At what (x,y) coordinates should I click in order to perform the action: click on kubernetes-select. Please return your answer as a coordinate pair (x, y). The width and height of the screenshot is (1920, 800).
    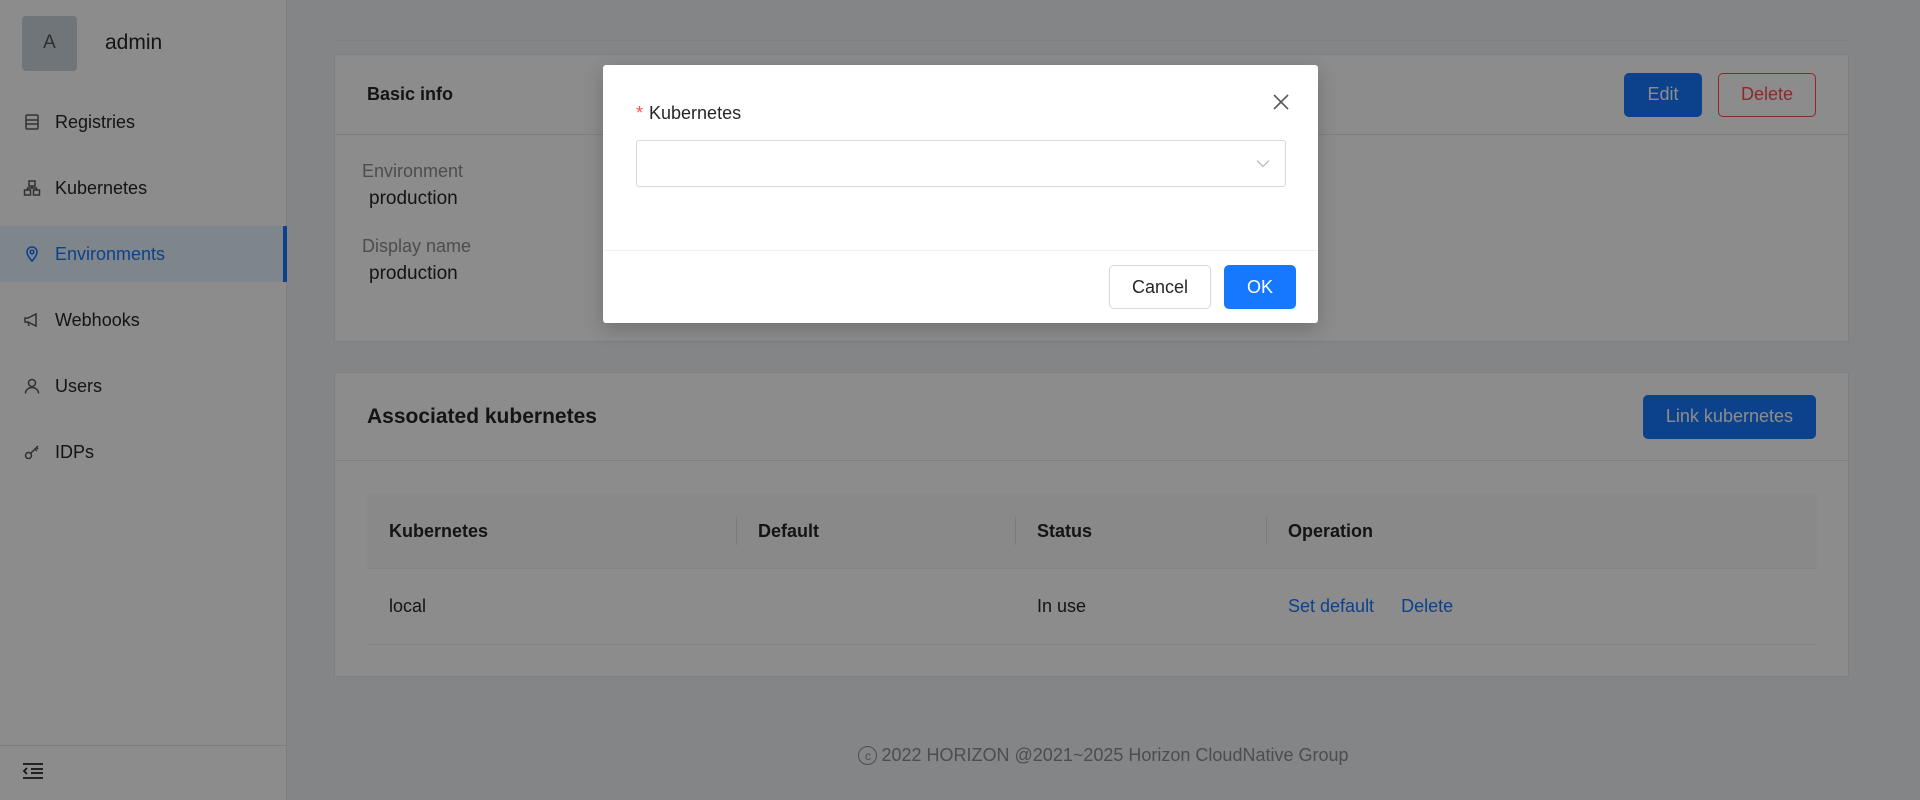
    Looking at the image, I should click on (961, 163).